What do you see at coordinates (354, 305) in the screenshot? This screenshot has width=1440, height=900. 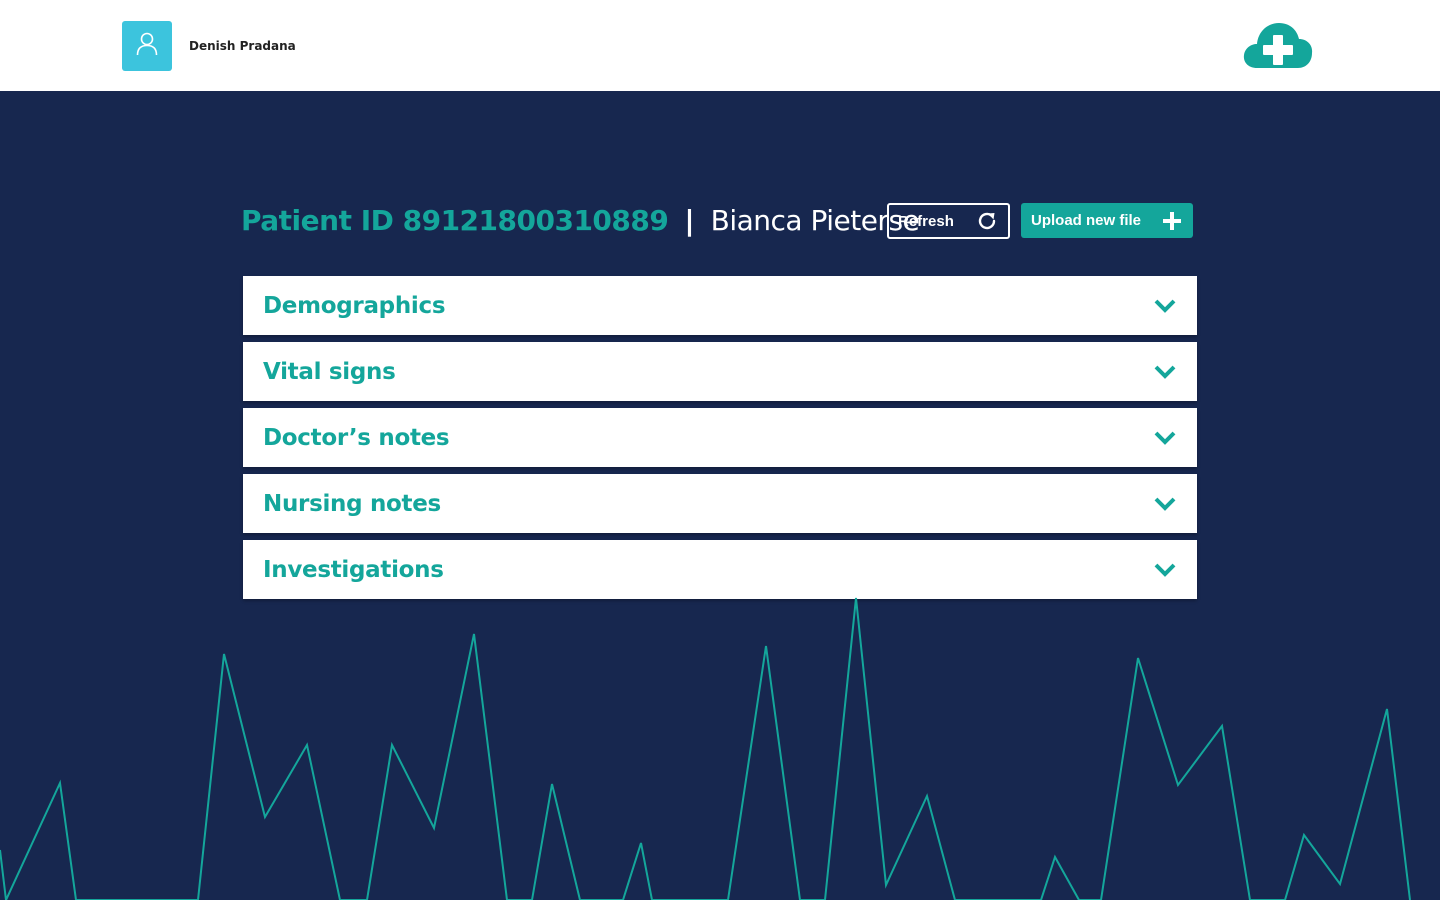 I see `accordion-title: Demographics` at bounding box center [354, 305].